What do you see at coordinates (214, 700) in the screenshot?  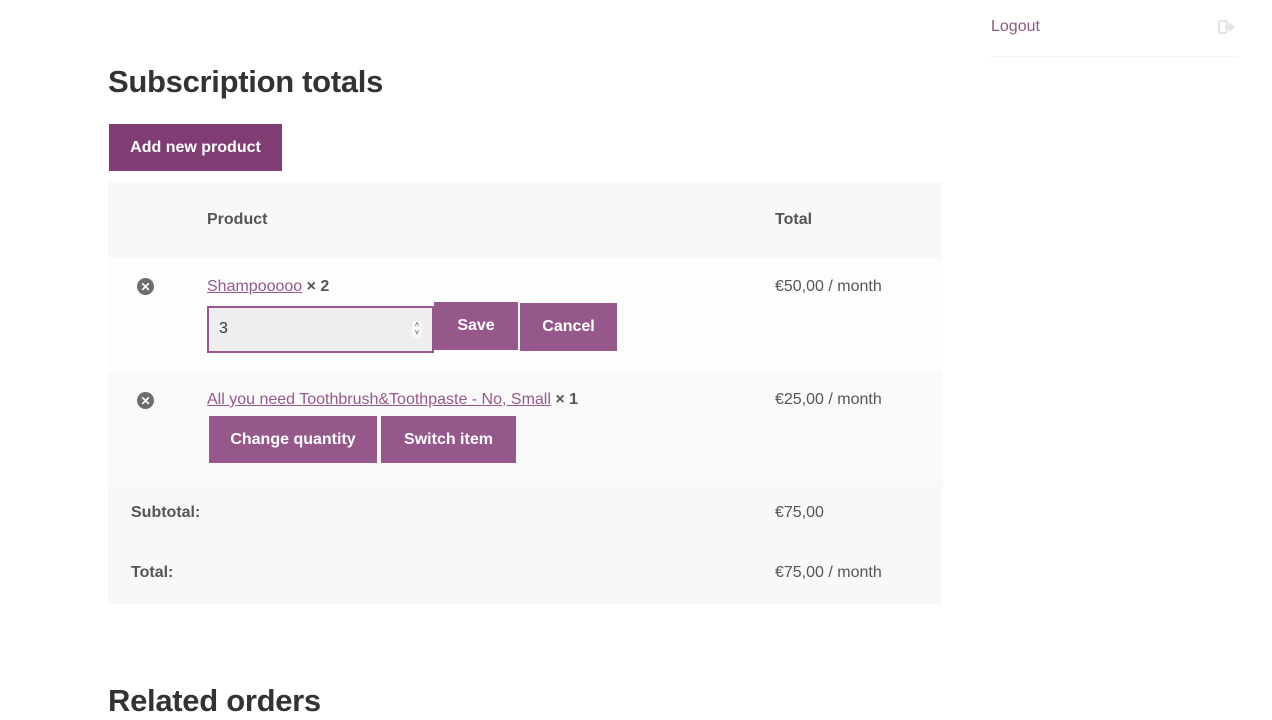 I see `related-orders-title: Related orders` at bounding box center [214, 700].